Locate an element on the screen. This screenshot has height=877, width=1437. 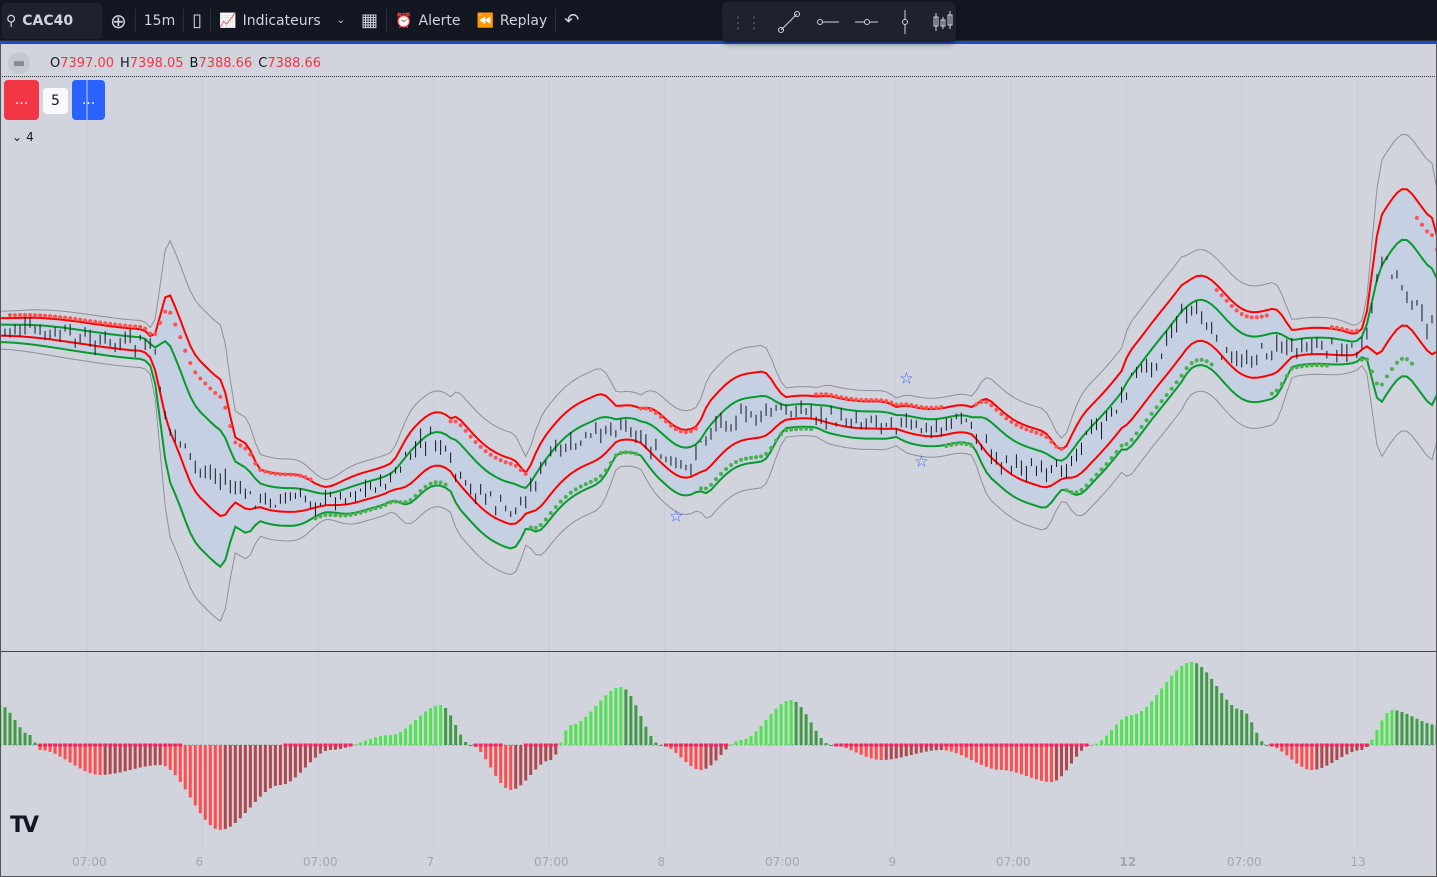
horizontal-line-icon is located at coordinates (866, 22).